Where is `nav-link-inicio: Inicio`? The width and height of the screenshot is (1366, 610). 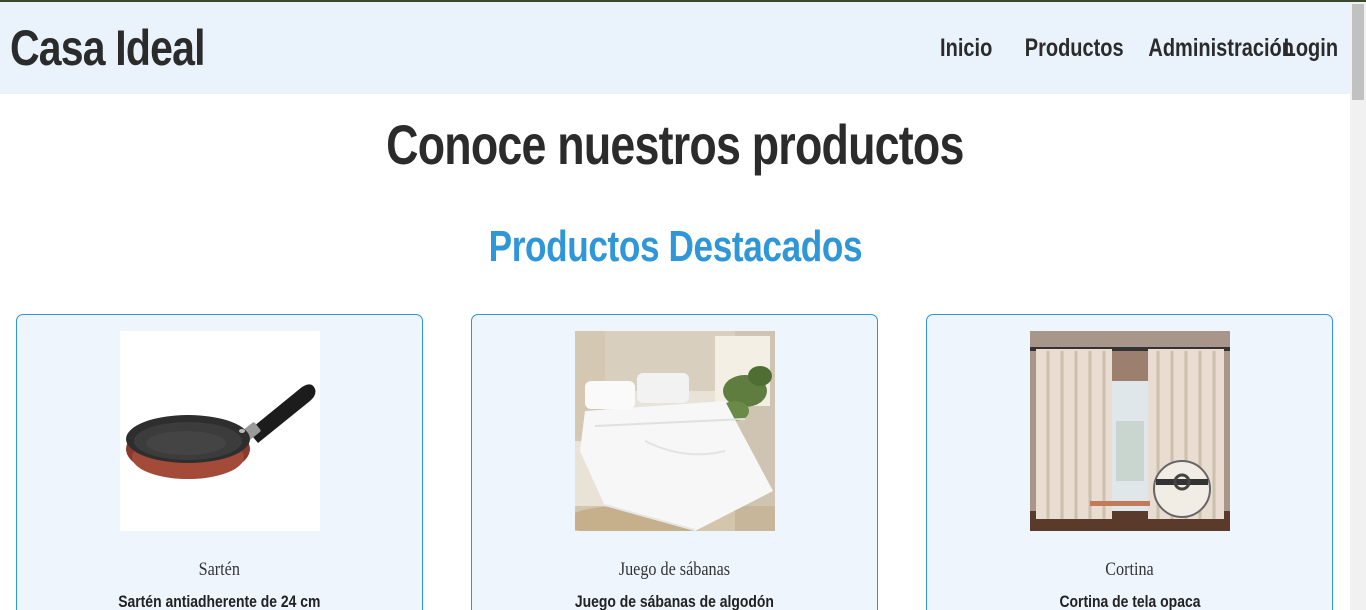 nav-link-inicio: Inicio is located at coordinates (966, 48).